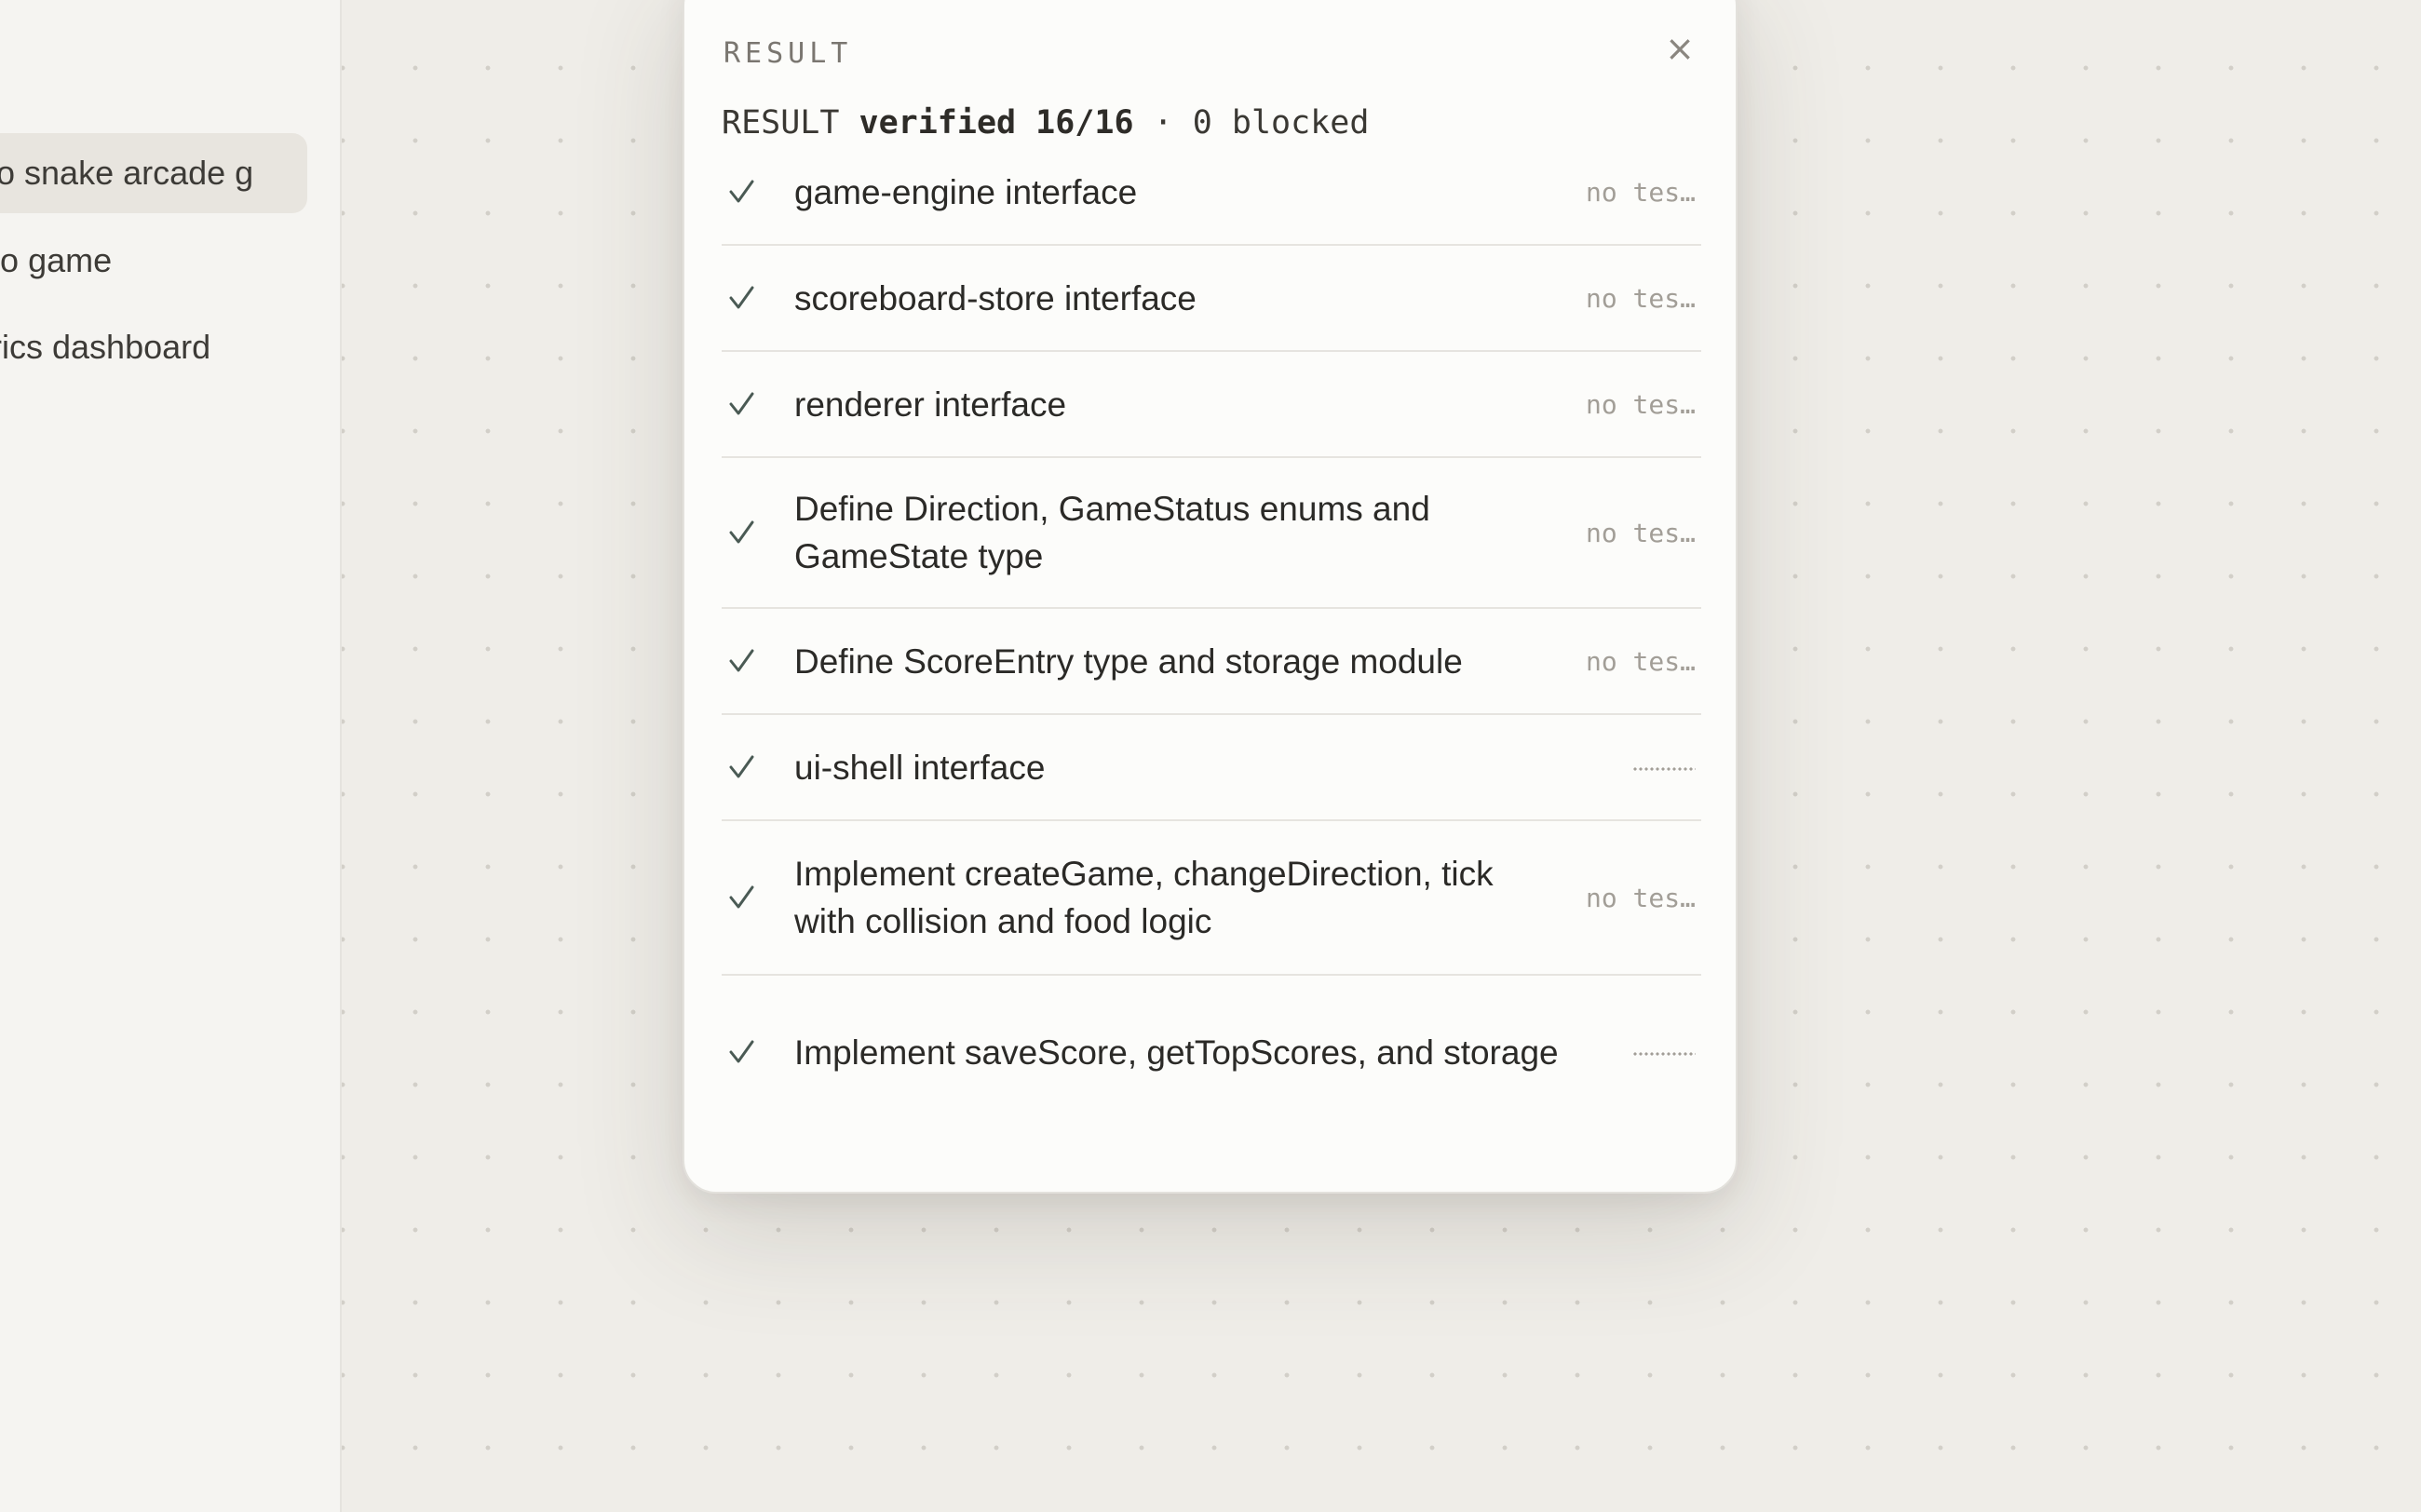 Image resolution: width=2421 pixels, height=1512 pixels. Describe the element at coordinates (56, 260) in the screenshot. I see `sidebar-item-label: deo game` at that location.